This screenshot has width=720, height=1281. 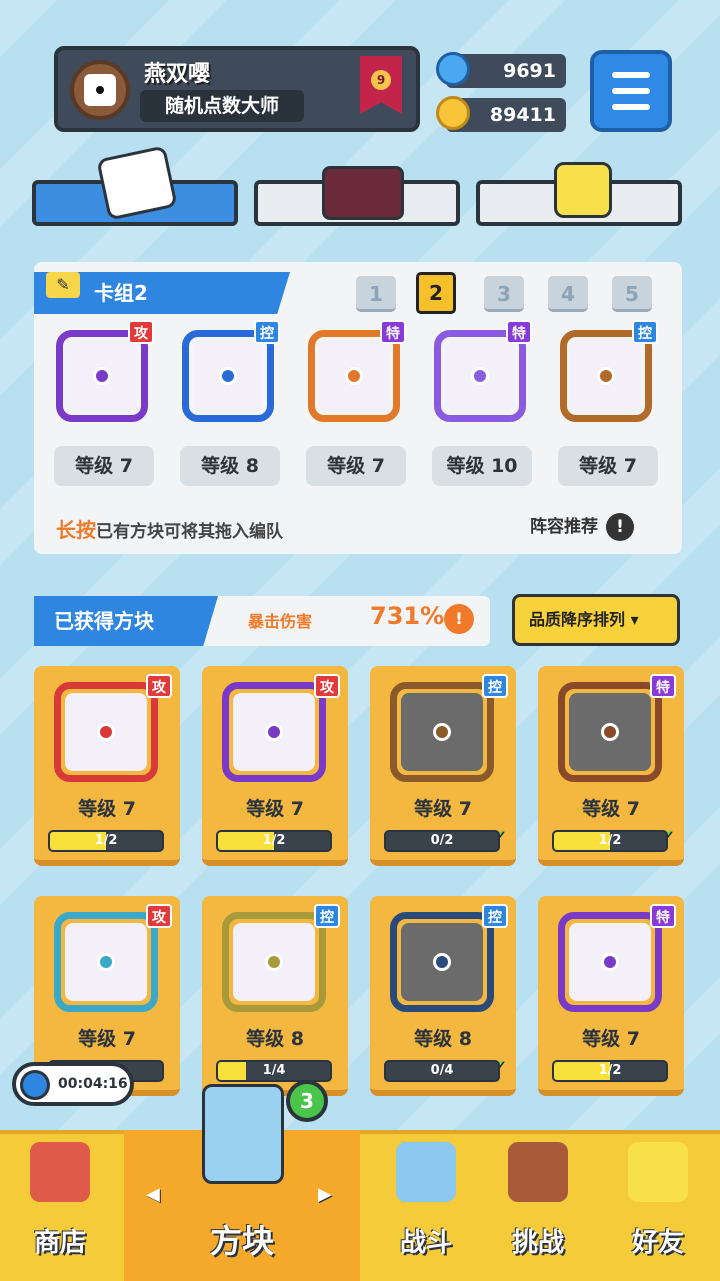 What do you see at coordinates (153, 1194) in the screenshot?
I see `nav-prev-arrow: ◀` at bounding box center [153, 1194].